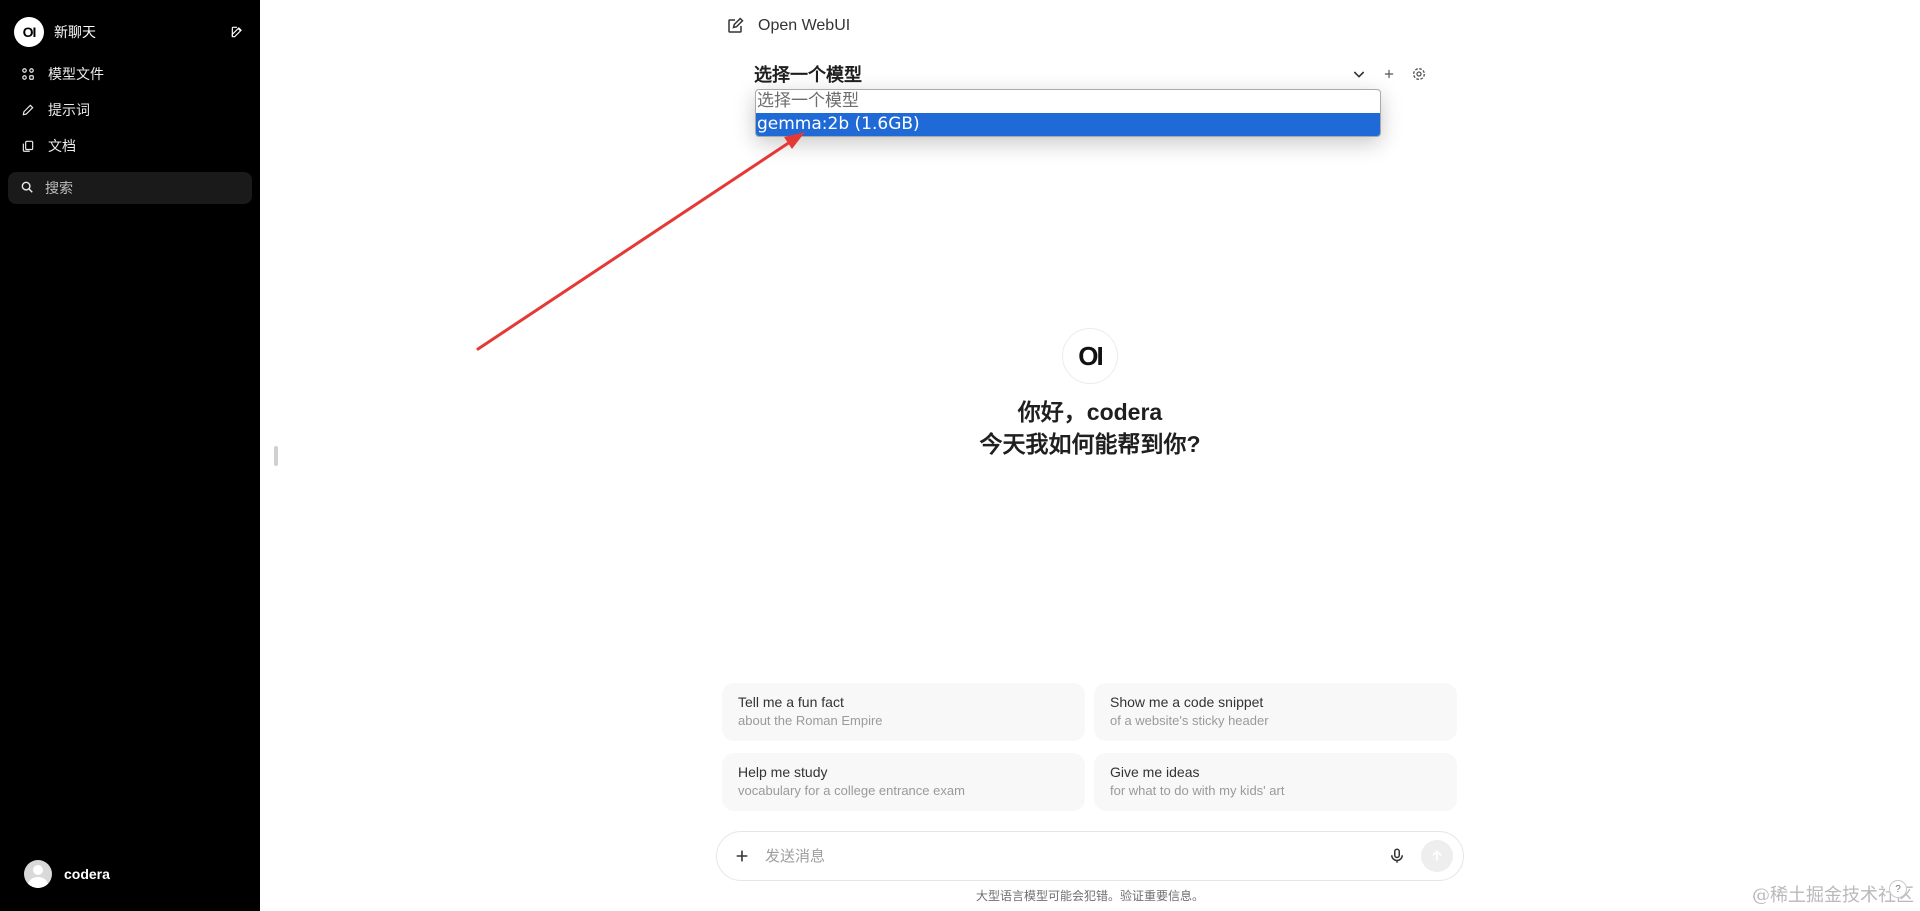 Image resolution: width=1920 pixels, height=911 pixels. What do you see at coordinates (808, 74) in the screenshot?
I see `model-select-label: 选择一个模型` at bounding box center [808, 74].